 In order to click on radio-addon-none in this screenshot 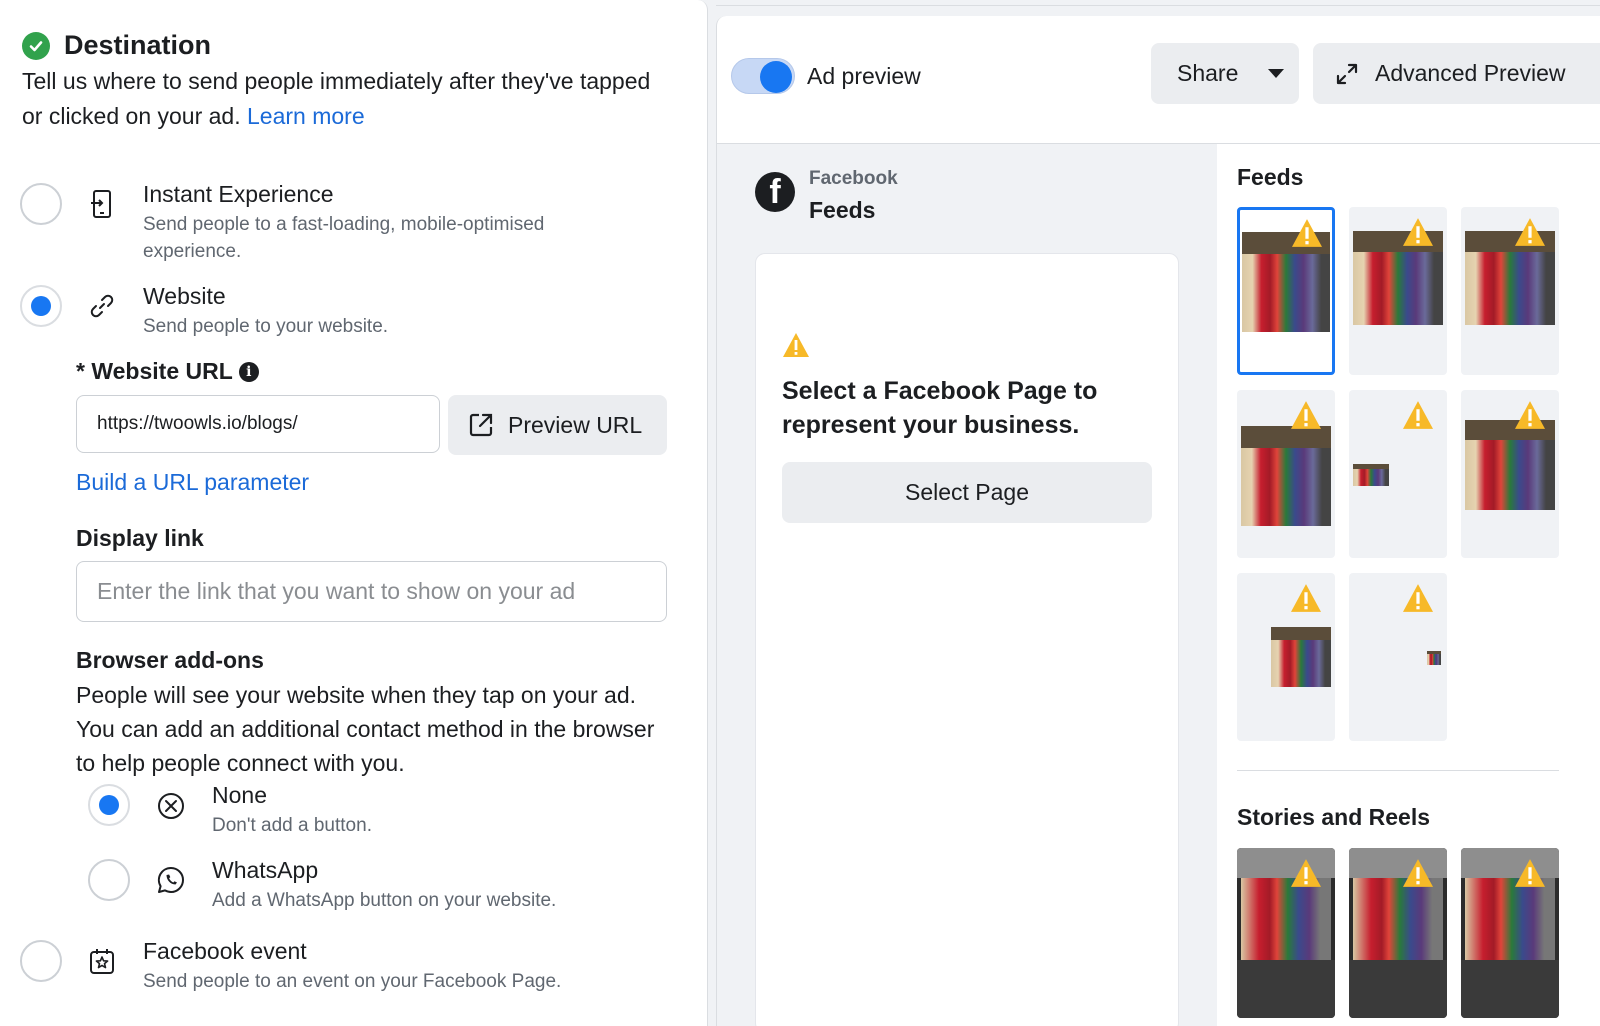, I will do `click(109, 805)`.